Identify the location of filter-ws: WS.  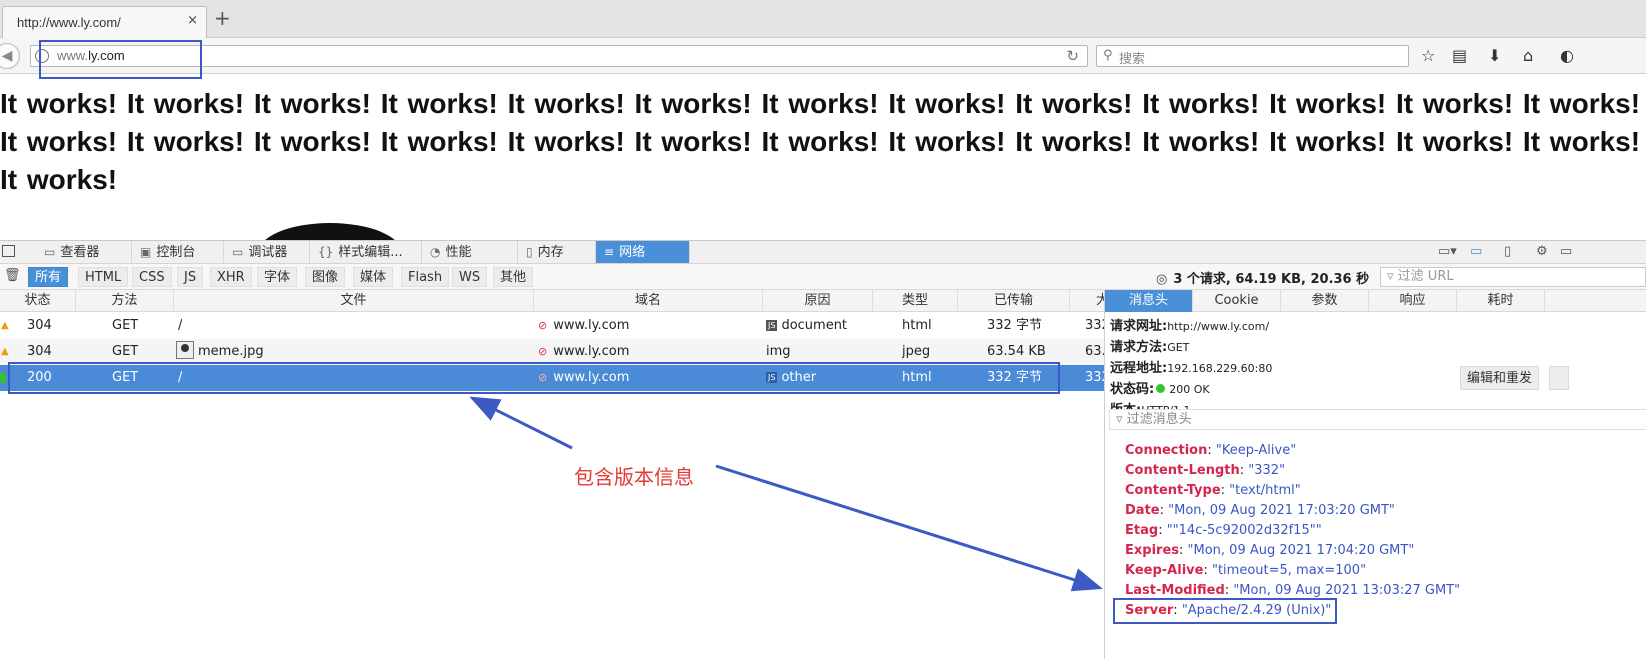
(470, 277).